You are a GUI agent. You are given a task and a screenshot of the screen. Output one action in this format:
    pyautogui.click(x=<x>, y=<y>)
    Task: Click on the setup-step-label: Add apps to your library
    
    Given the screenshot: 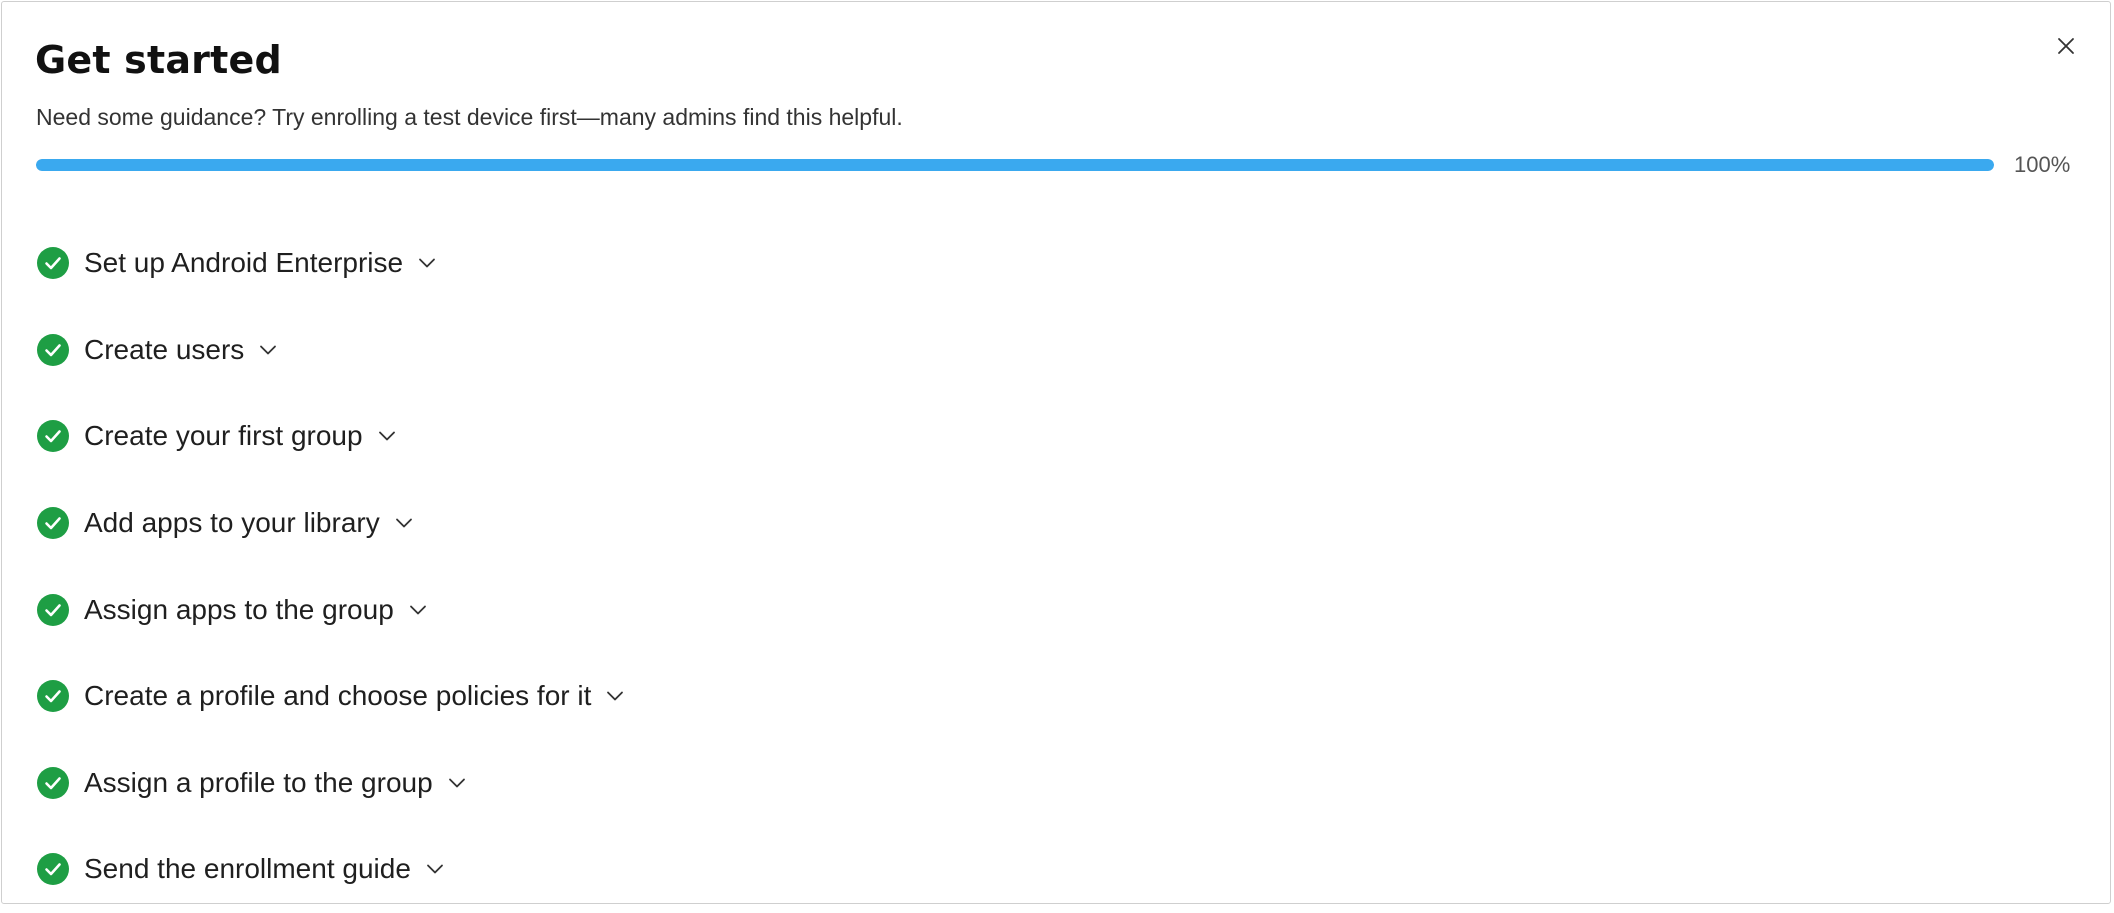 What is the action you would take?
    pyautogui.click(x=232, y=523)
    